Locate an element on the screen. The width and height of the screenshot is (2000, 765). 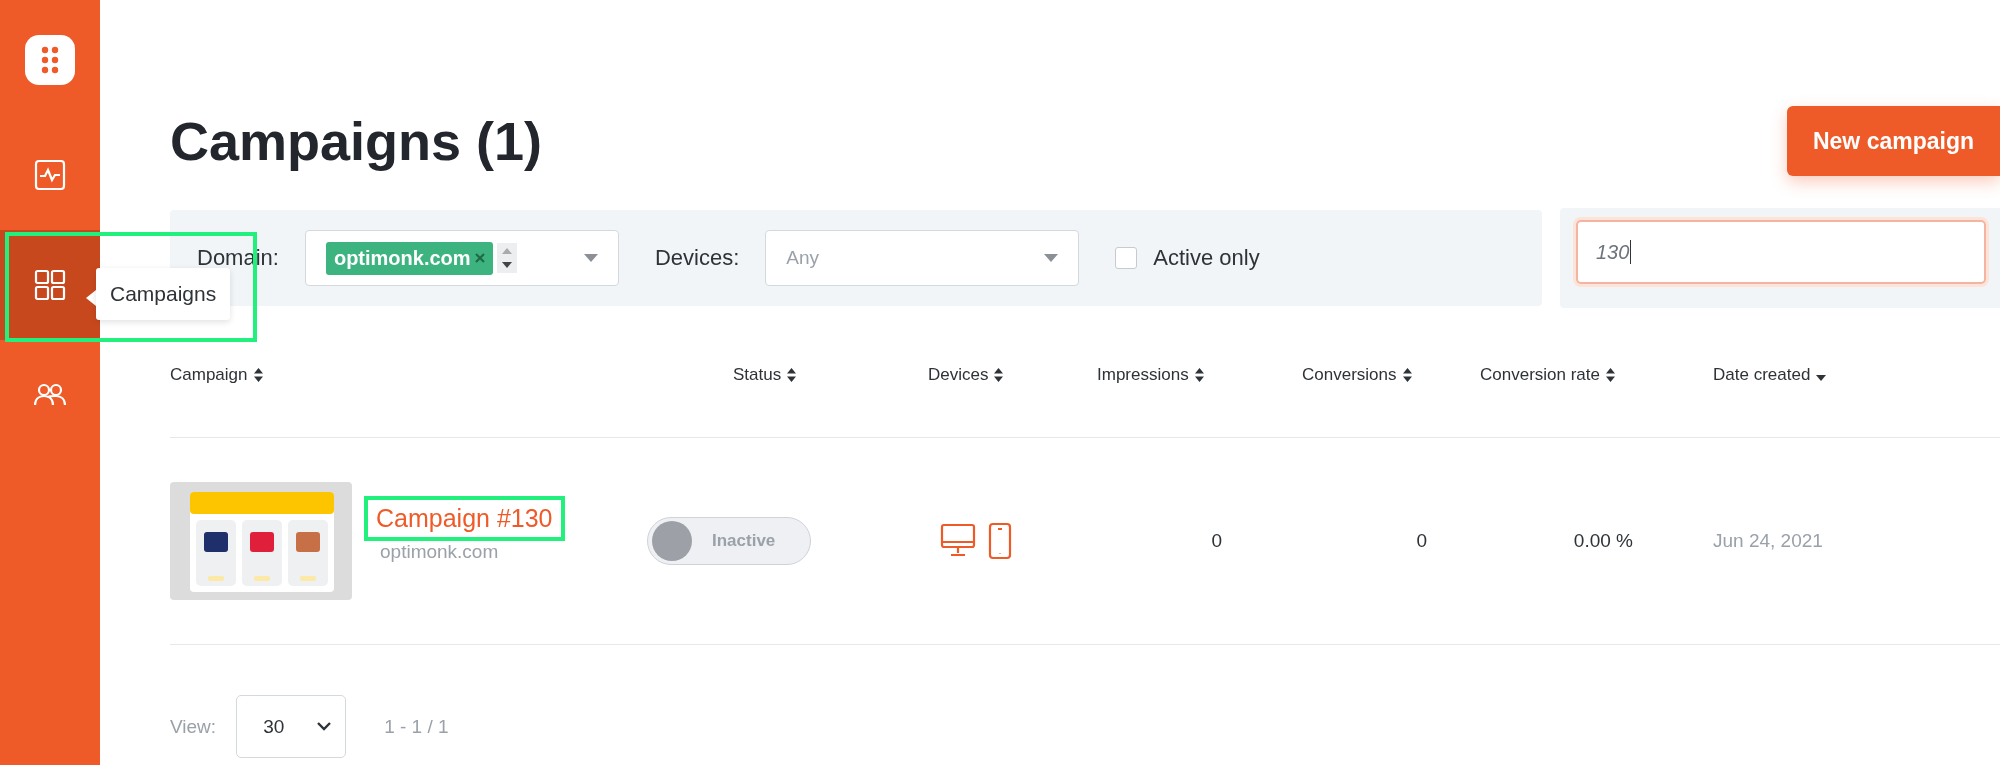
sort-down-icon is located at coordinates (1821, 377).